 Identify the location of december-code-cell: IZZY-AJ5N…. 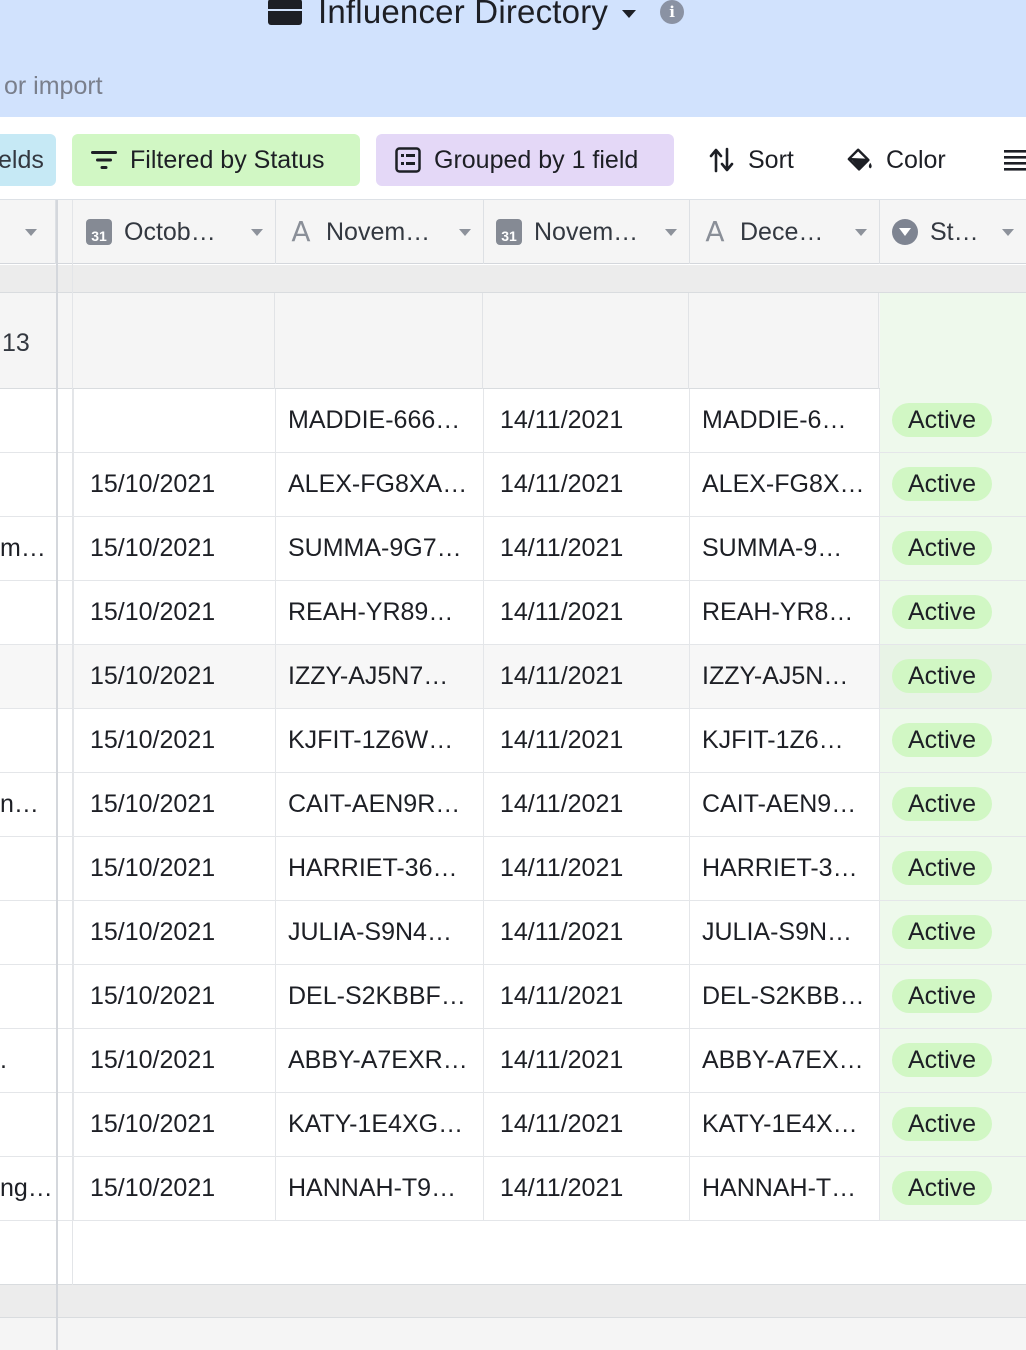
(785, 676).